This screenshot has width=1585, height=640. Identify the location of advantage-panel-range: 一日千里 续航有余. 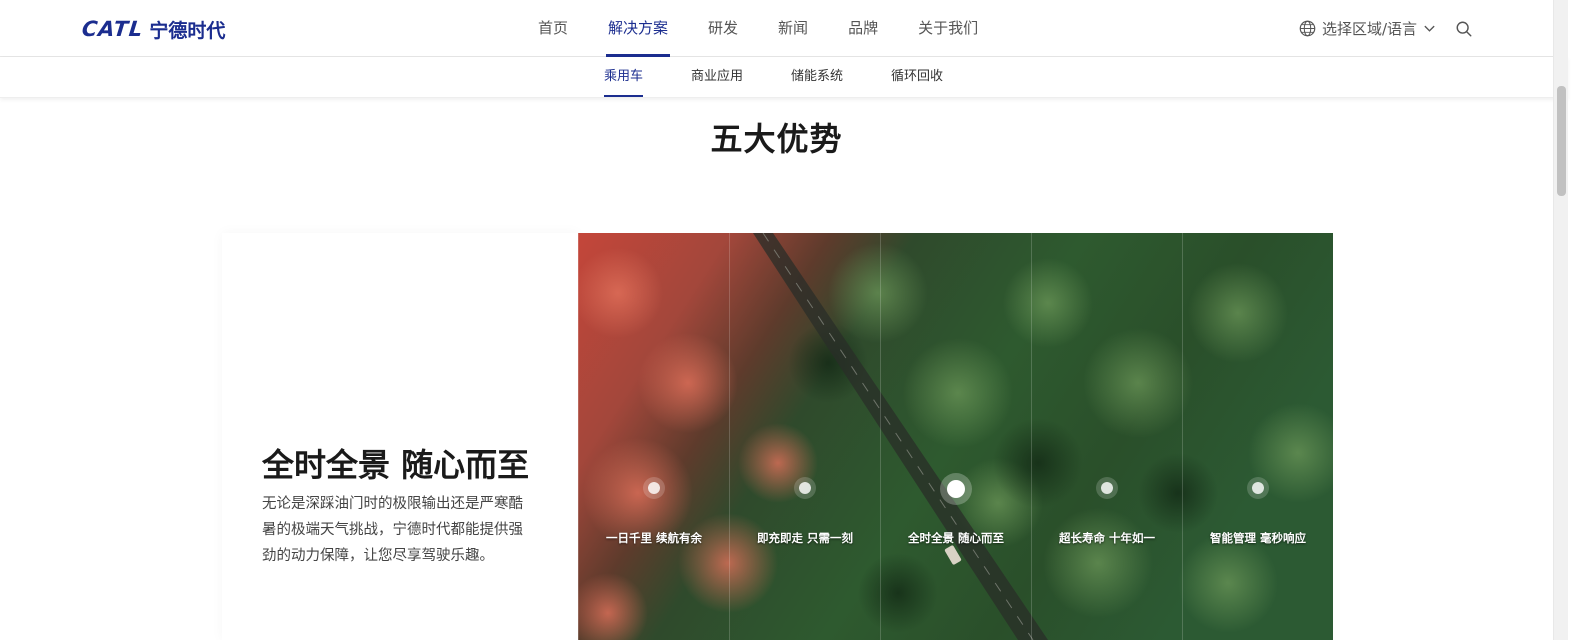
(653, 436).